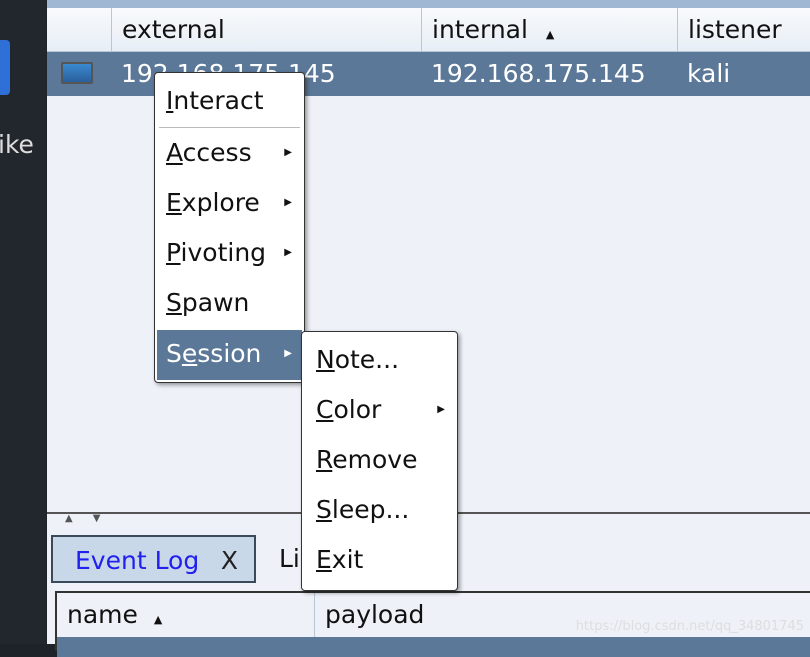 This screenshot has height=657, width=810. What do you see at coordinates (325, 409) in the screenshot?
I see `menu-item-text: C` at bounding box center [325, 409].